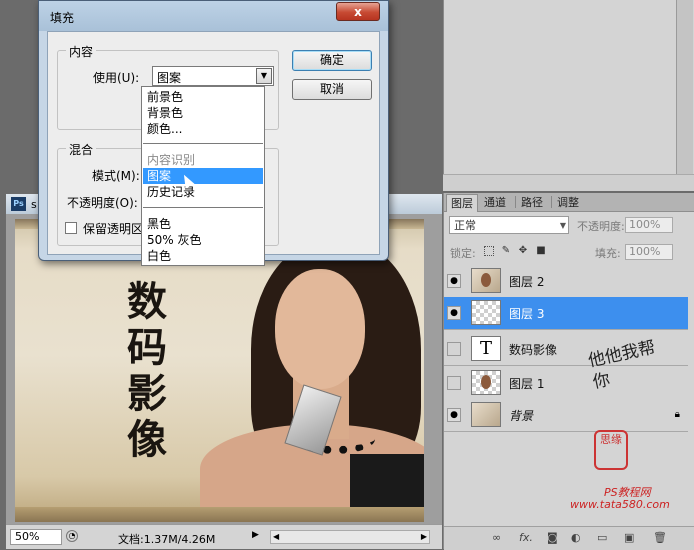 The height and width of the screenshot is (550, 694). I want to click on lock-transparency-icon, so click(489, 251).